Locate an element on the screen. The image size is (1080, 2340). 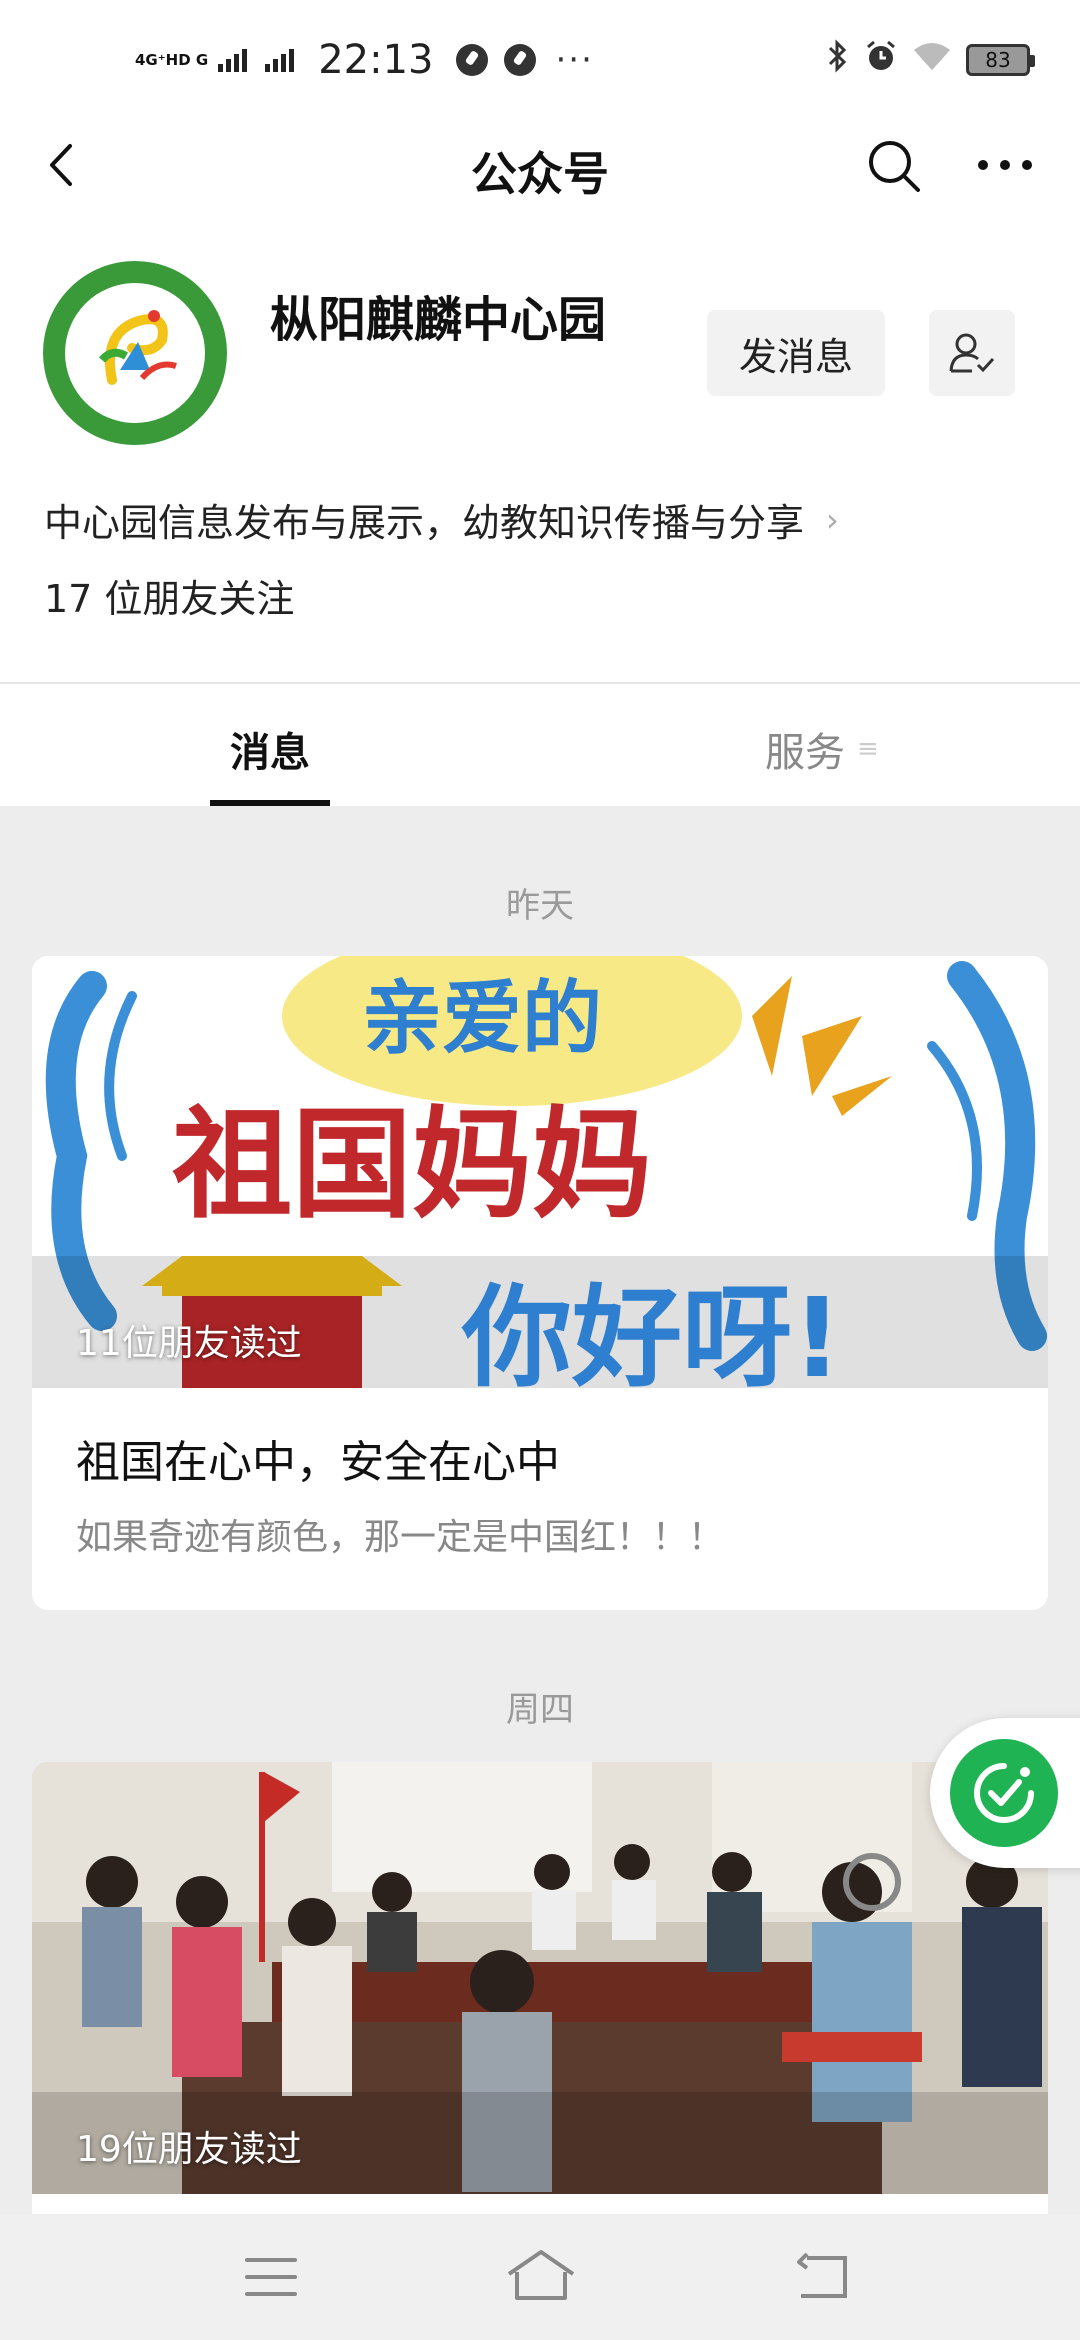
home-icon is located at coordinates (541, 2275).